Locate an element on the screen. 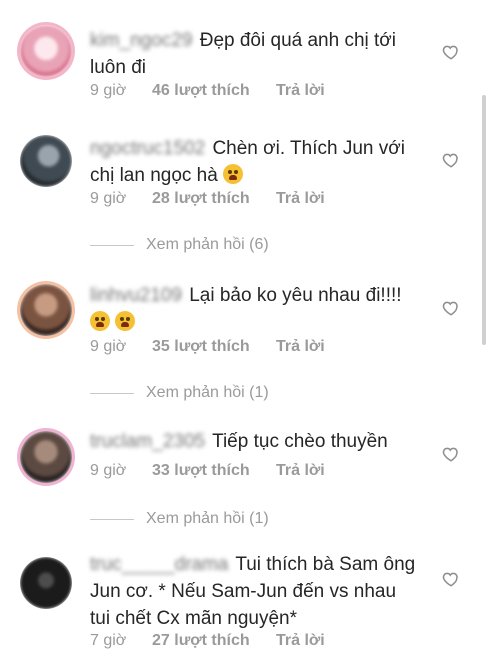 This screenshot has height=657, width=490. comment-text: truclam_2305 Tiếp tục chèo thuyền is located at coordinates (255, 441).